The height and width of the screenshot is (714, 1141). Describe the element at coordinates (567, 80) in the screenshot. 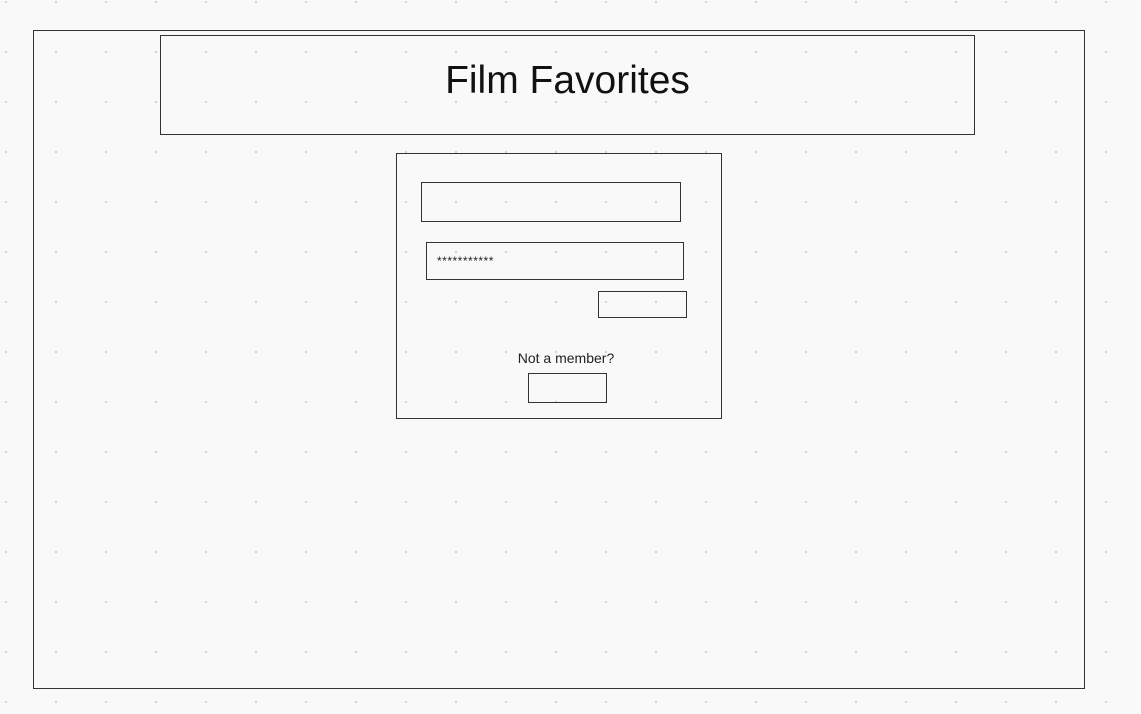

I see `page-title: Film Favorites` at that location.